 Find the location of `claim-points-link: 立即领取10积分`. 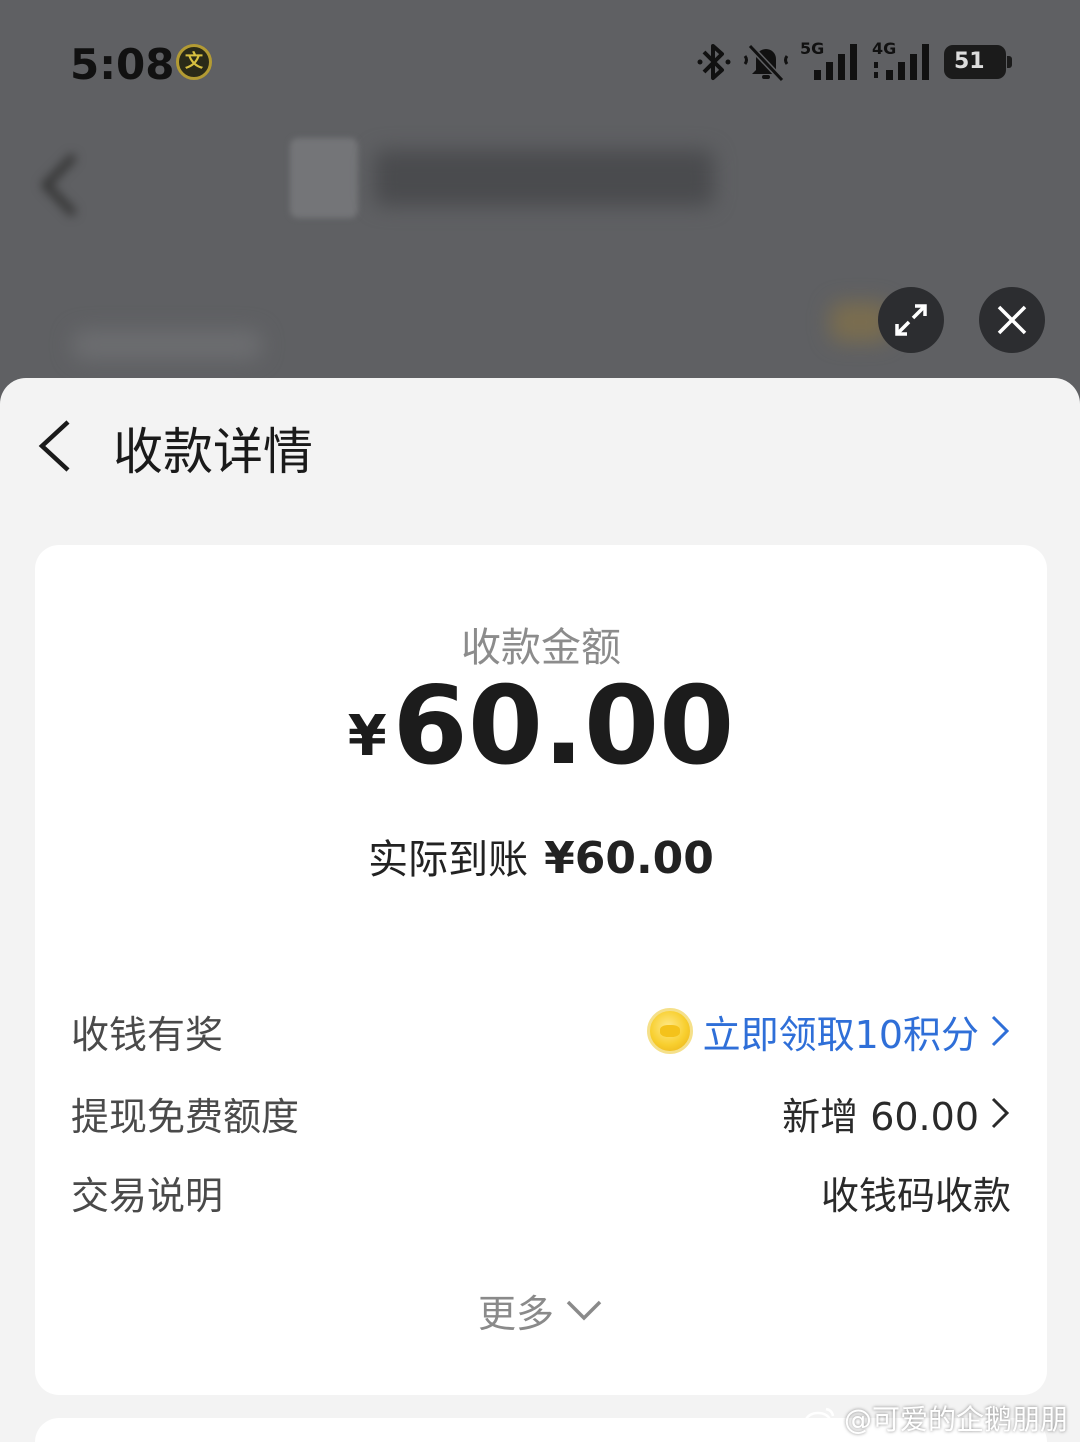

claim-points-link: 立即领取10积分 is located at coordinates (828, 1031).